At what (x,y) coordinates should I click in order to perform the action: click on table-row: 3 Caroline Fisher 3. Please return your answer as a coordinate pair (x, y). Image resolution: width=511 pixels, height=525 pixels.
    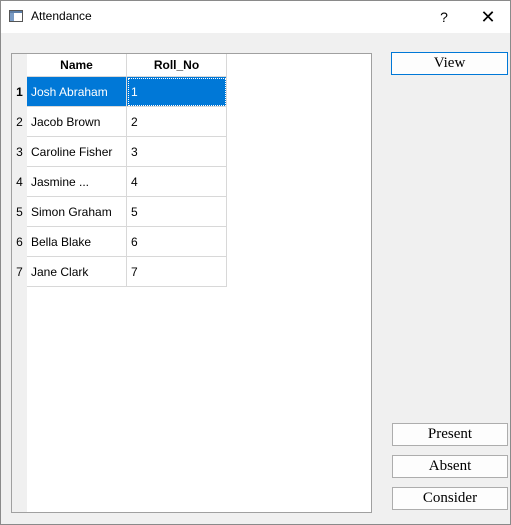
    Looking at the image, I should click on (119, 152).